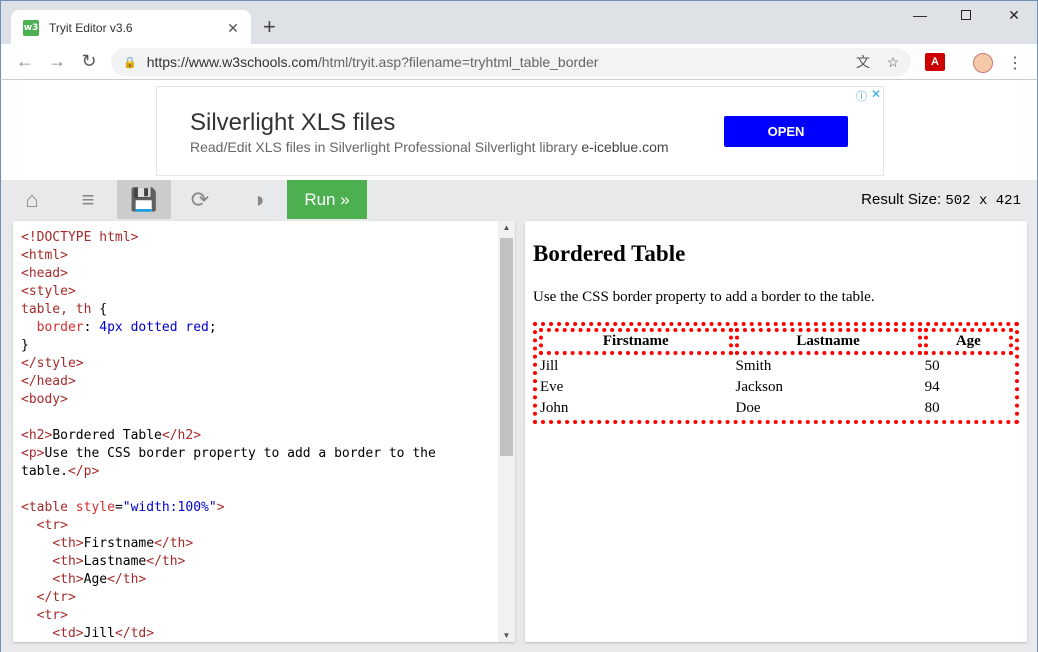  What do you see at coordinates (748, 408) in the screenshot?
I see `table-cell: Doe` at bounding box center [748, 408].